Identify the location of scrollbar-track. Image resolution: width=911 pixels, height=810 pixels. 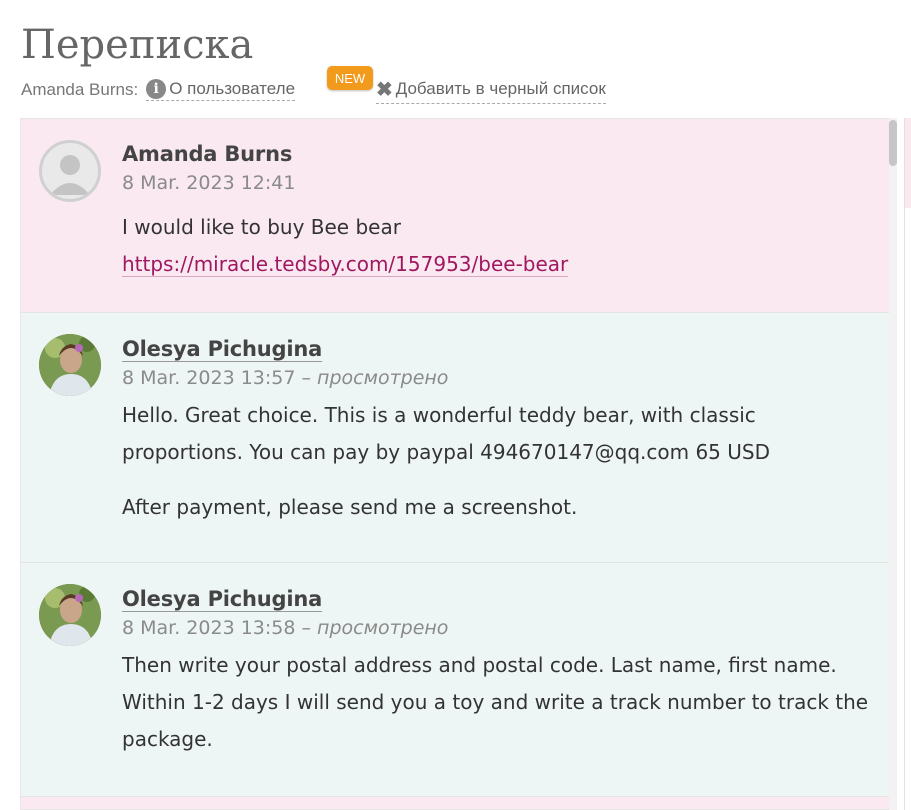
(893, 464).